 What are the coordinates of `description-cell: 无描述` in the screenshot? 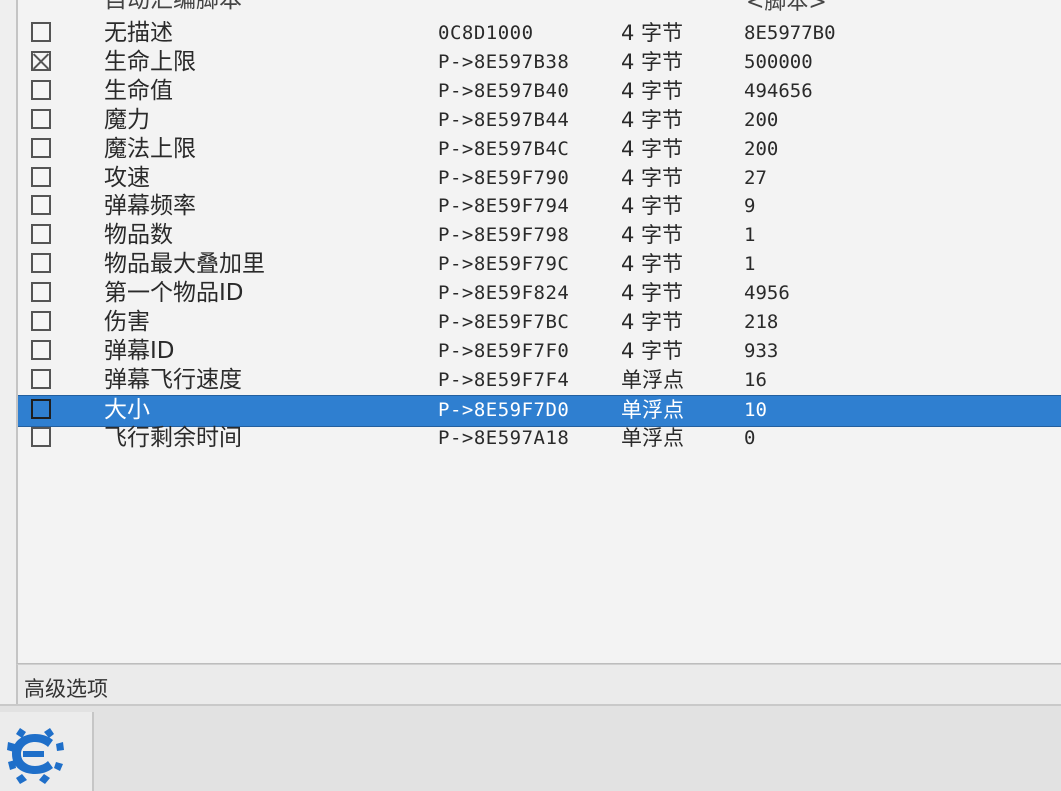 It's located at (138, 33).